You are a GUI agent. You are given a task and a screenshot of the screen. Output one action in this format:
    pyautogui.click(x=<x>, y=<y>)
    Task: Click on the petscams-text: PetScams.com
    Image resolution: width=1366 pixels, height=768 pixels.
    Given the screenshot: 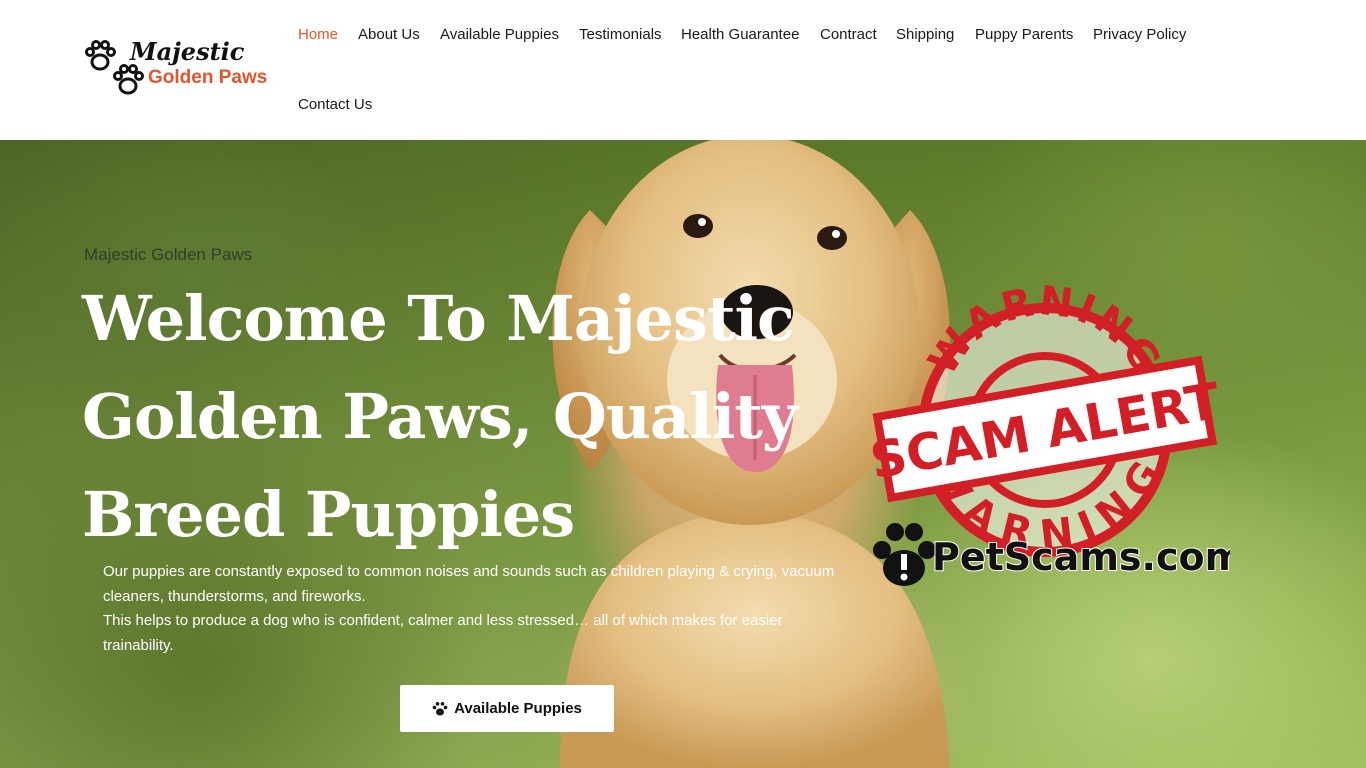 What is the action you would take?
    pyautogui.click(x=1081, y=557)
    